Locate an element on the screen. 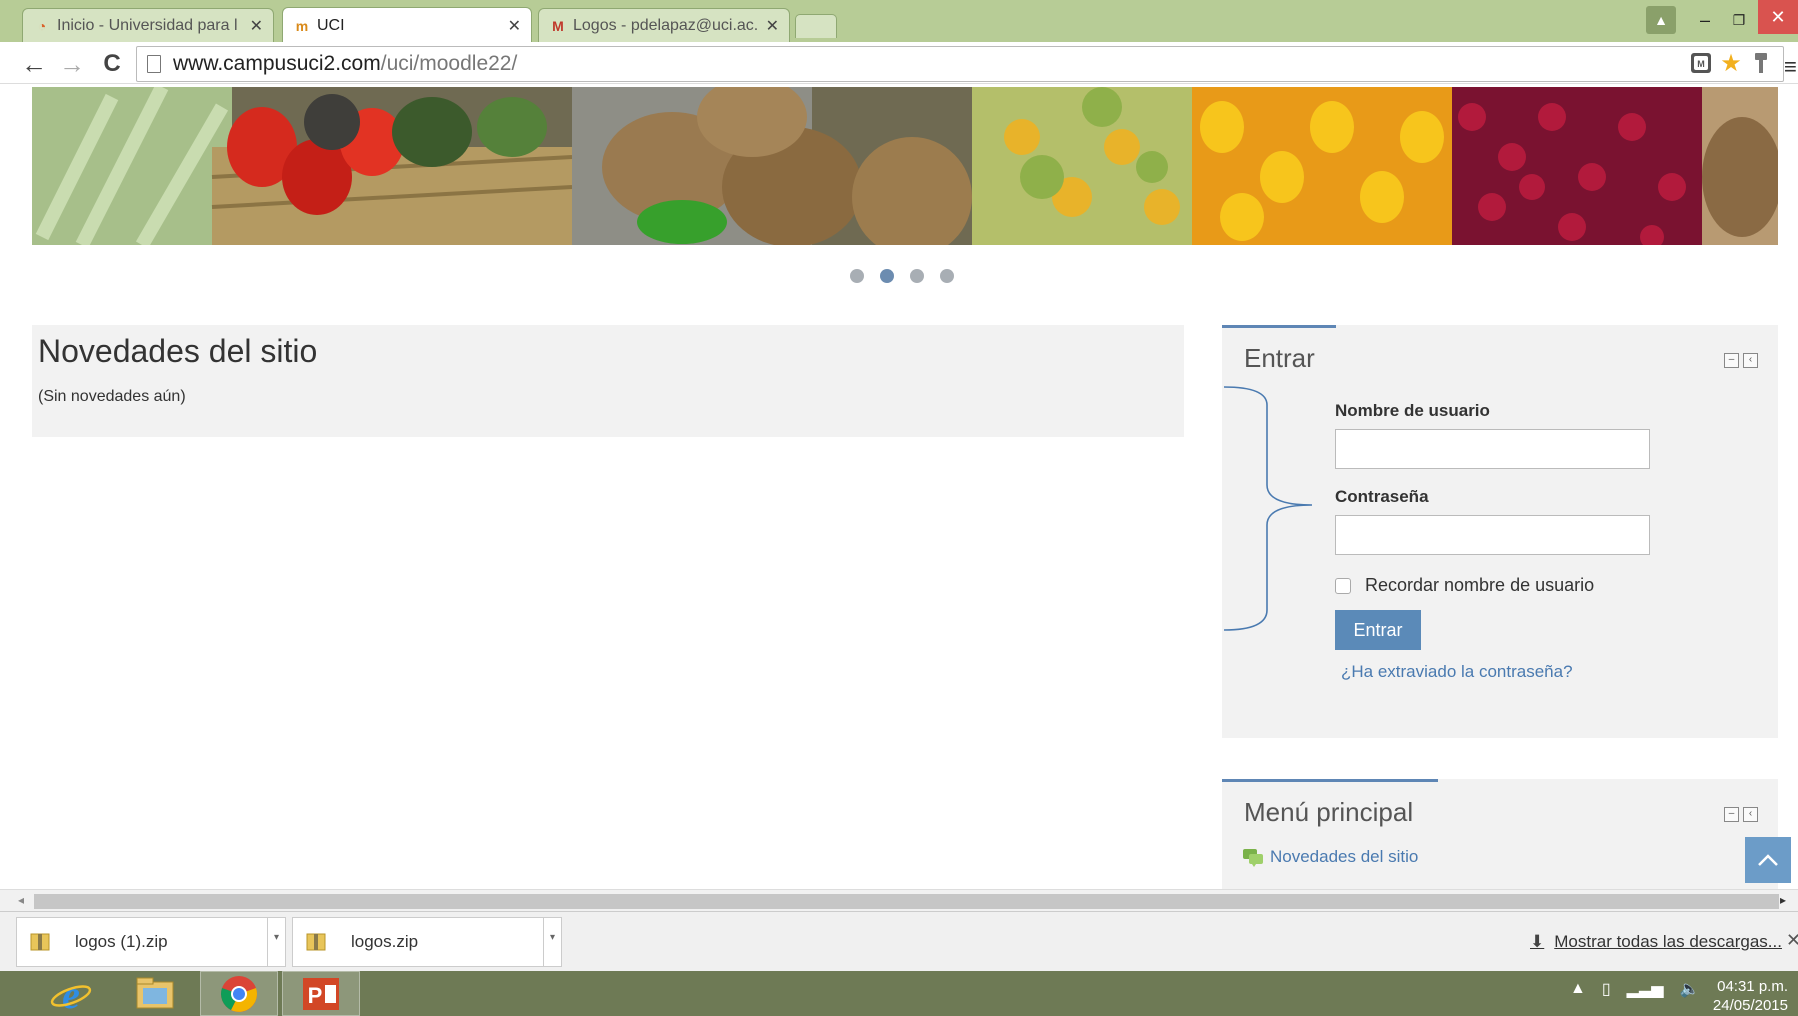 Image resolution: width=1798 pixels, height=1016 pixels. forum-chat-icon is located at coordinates (1253, 858).